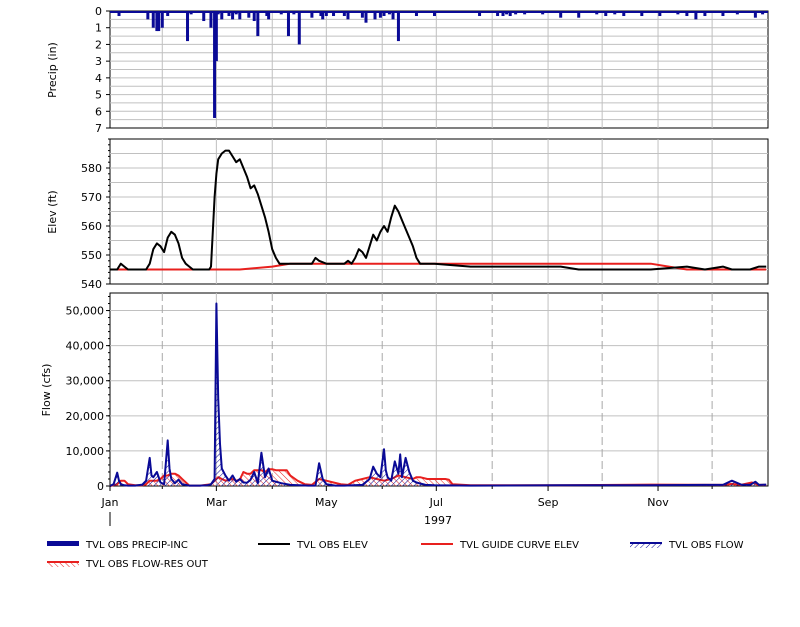  What do you see at coordinates (98, 111) in the screenshot?
I see `precip-tick-label: 6` at bounding box center [98, 111].